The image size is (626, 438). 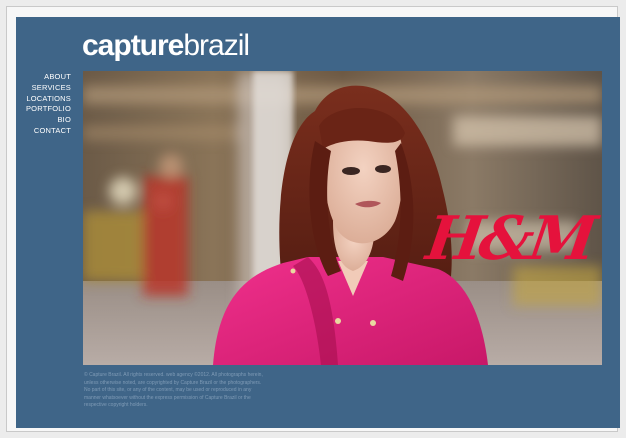 I want to click on nav-link-contact: CONTACT, so click(x=46, y=131).